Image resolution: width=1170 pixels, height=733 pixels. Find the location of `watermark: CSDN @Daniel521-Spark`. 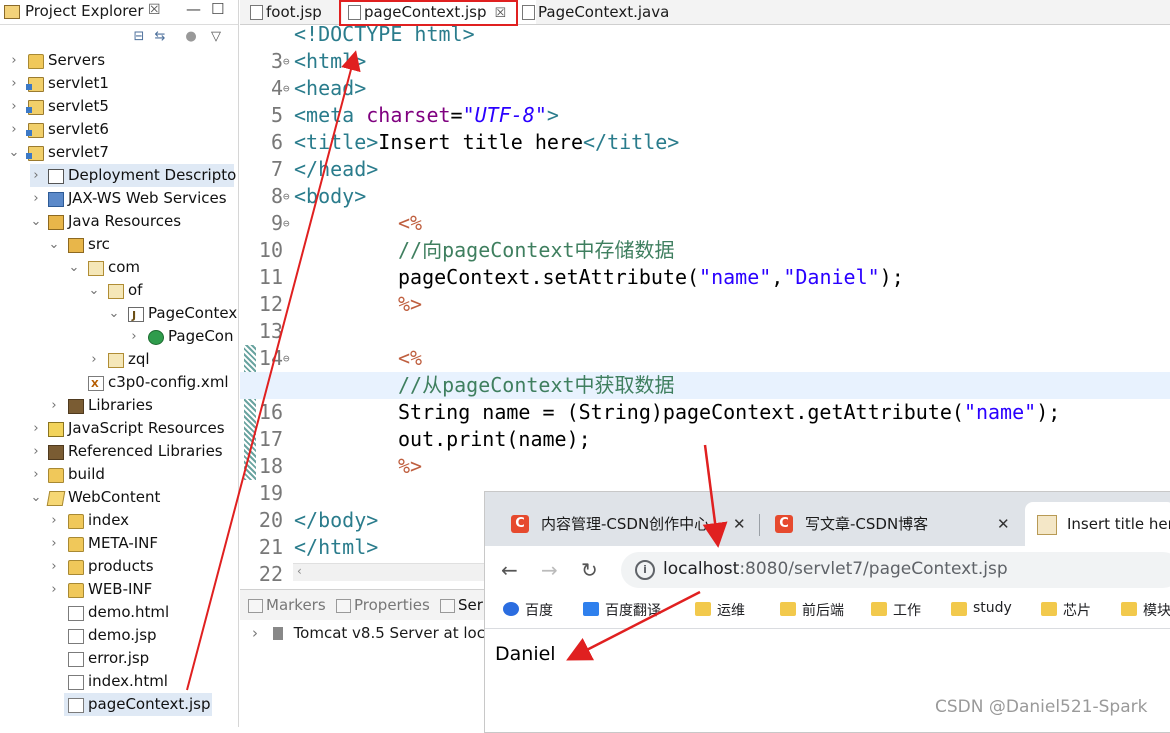

watermark: CSDN @Daniel521-Spark is located at coordinates (1041, 707).